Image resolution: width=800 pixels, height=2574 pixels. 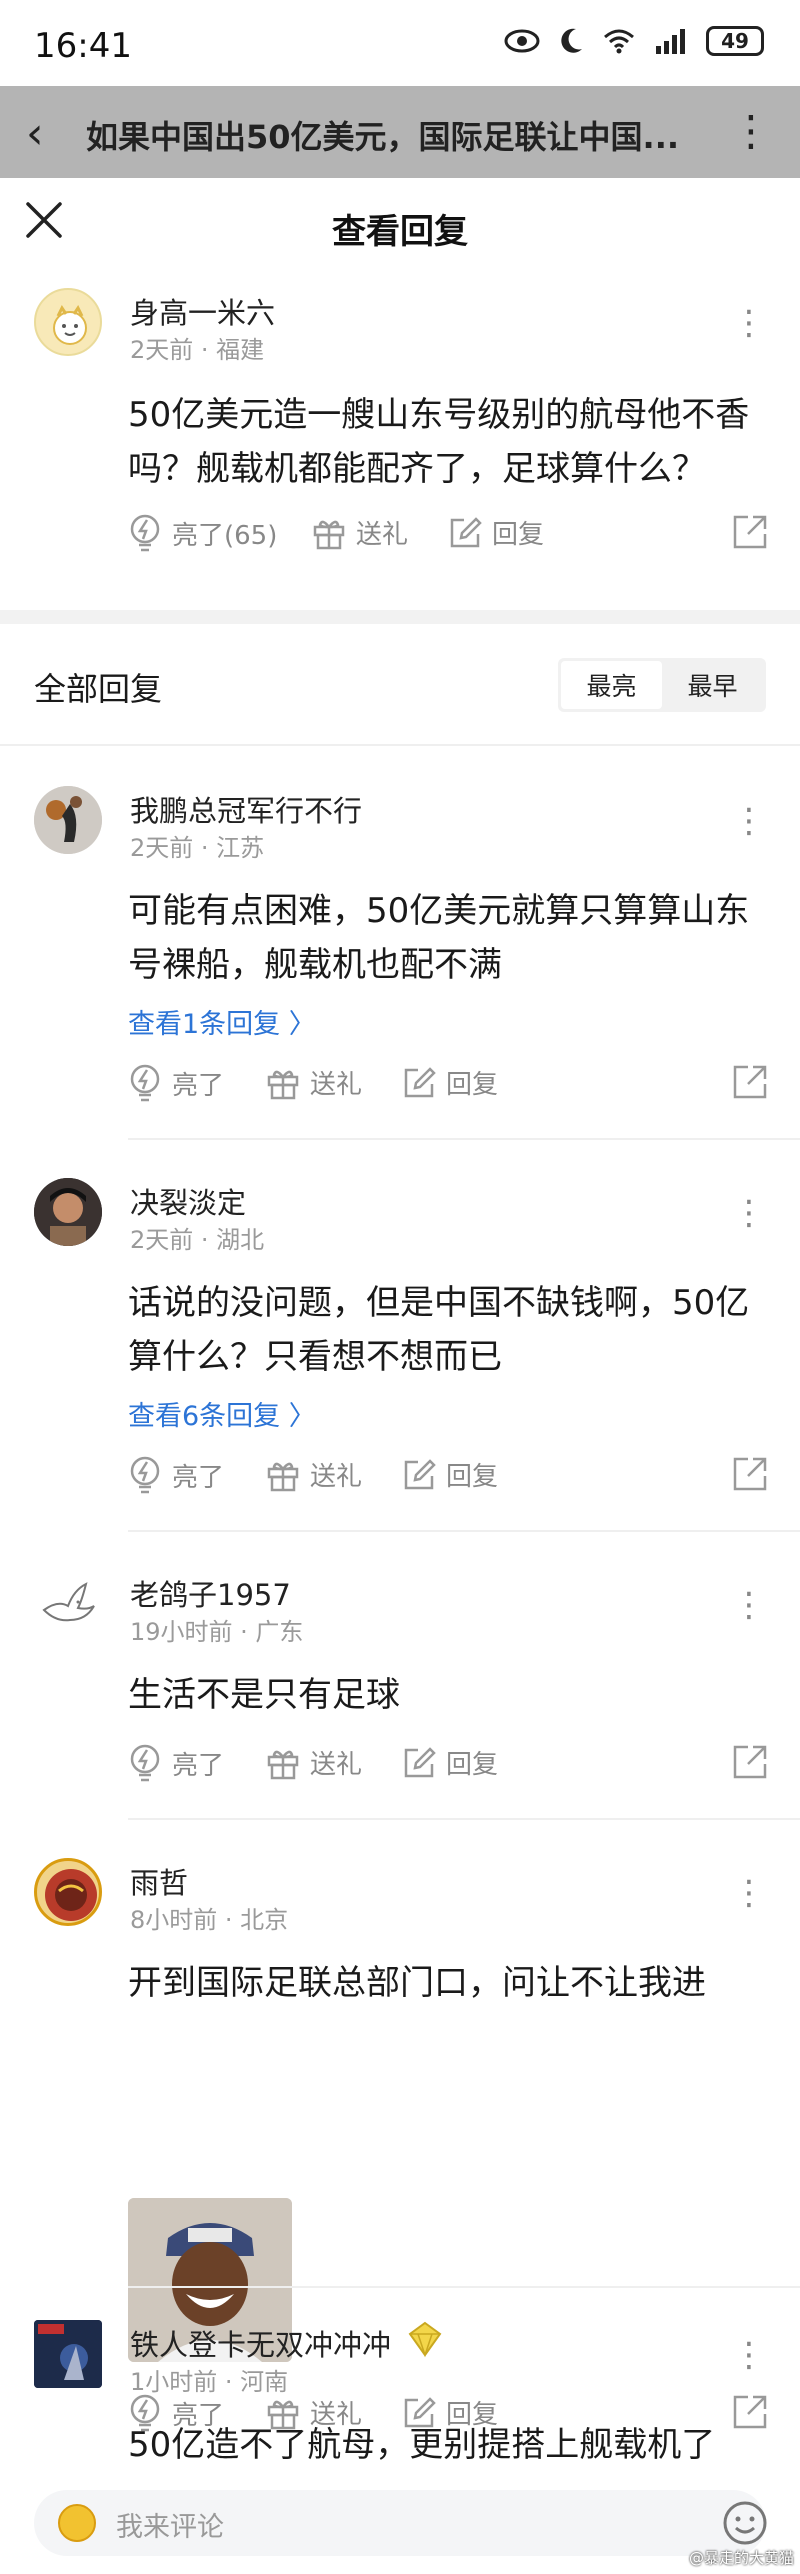 I want to click on commenter-name: 雨哲, so click(x=159, y=1881).